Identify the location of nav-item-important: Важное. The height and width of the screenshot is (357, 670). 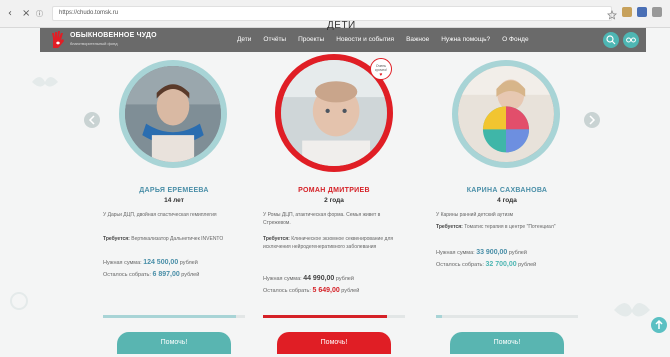
(417, 39).